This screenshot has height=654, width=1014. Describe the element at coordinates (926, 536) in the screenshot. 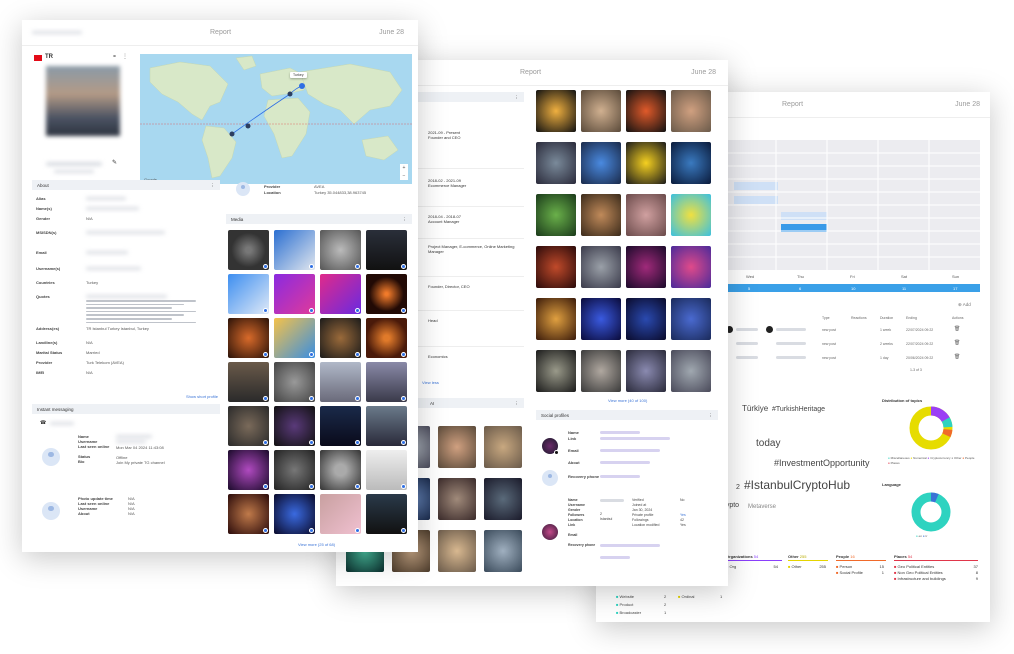

I see `legend-item: tr` at that location.